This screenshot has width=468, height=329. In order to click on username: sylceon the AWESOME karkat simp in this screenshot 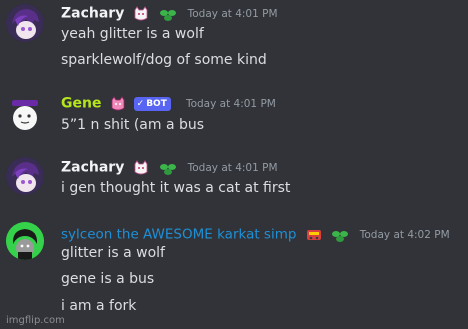, I will do `click(178, 235)`.